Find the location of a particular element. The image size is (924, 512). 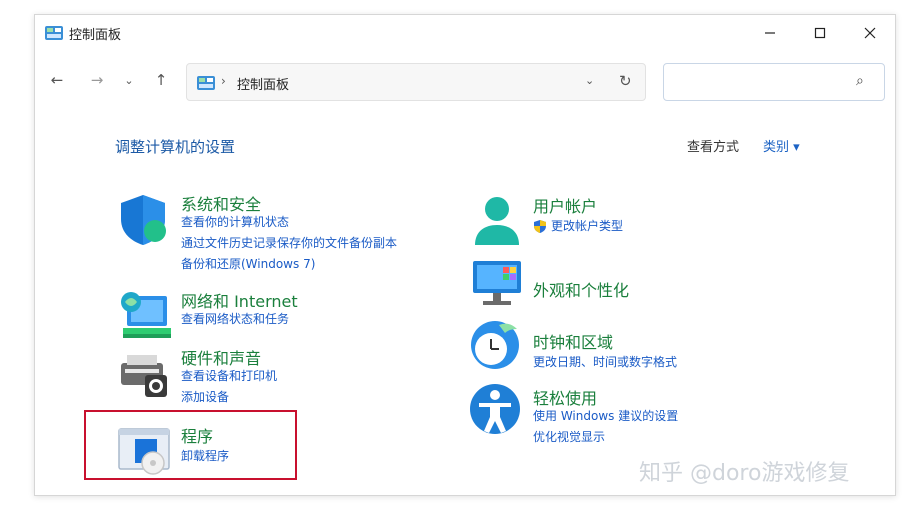

link-add-device: 添加设备 is located at coordinates (205, 396).